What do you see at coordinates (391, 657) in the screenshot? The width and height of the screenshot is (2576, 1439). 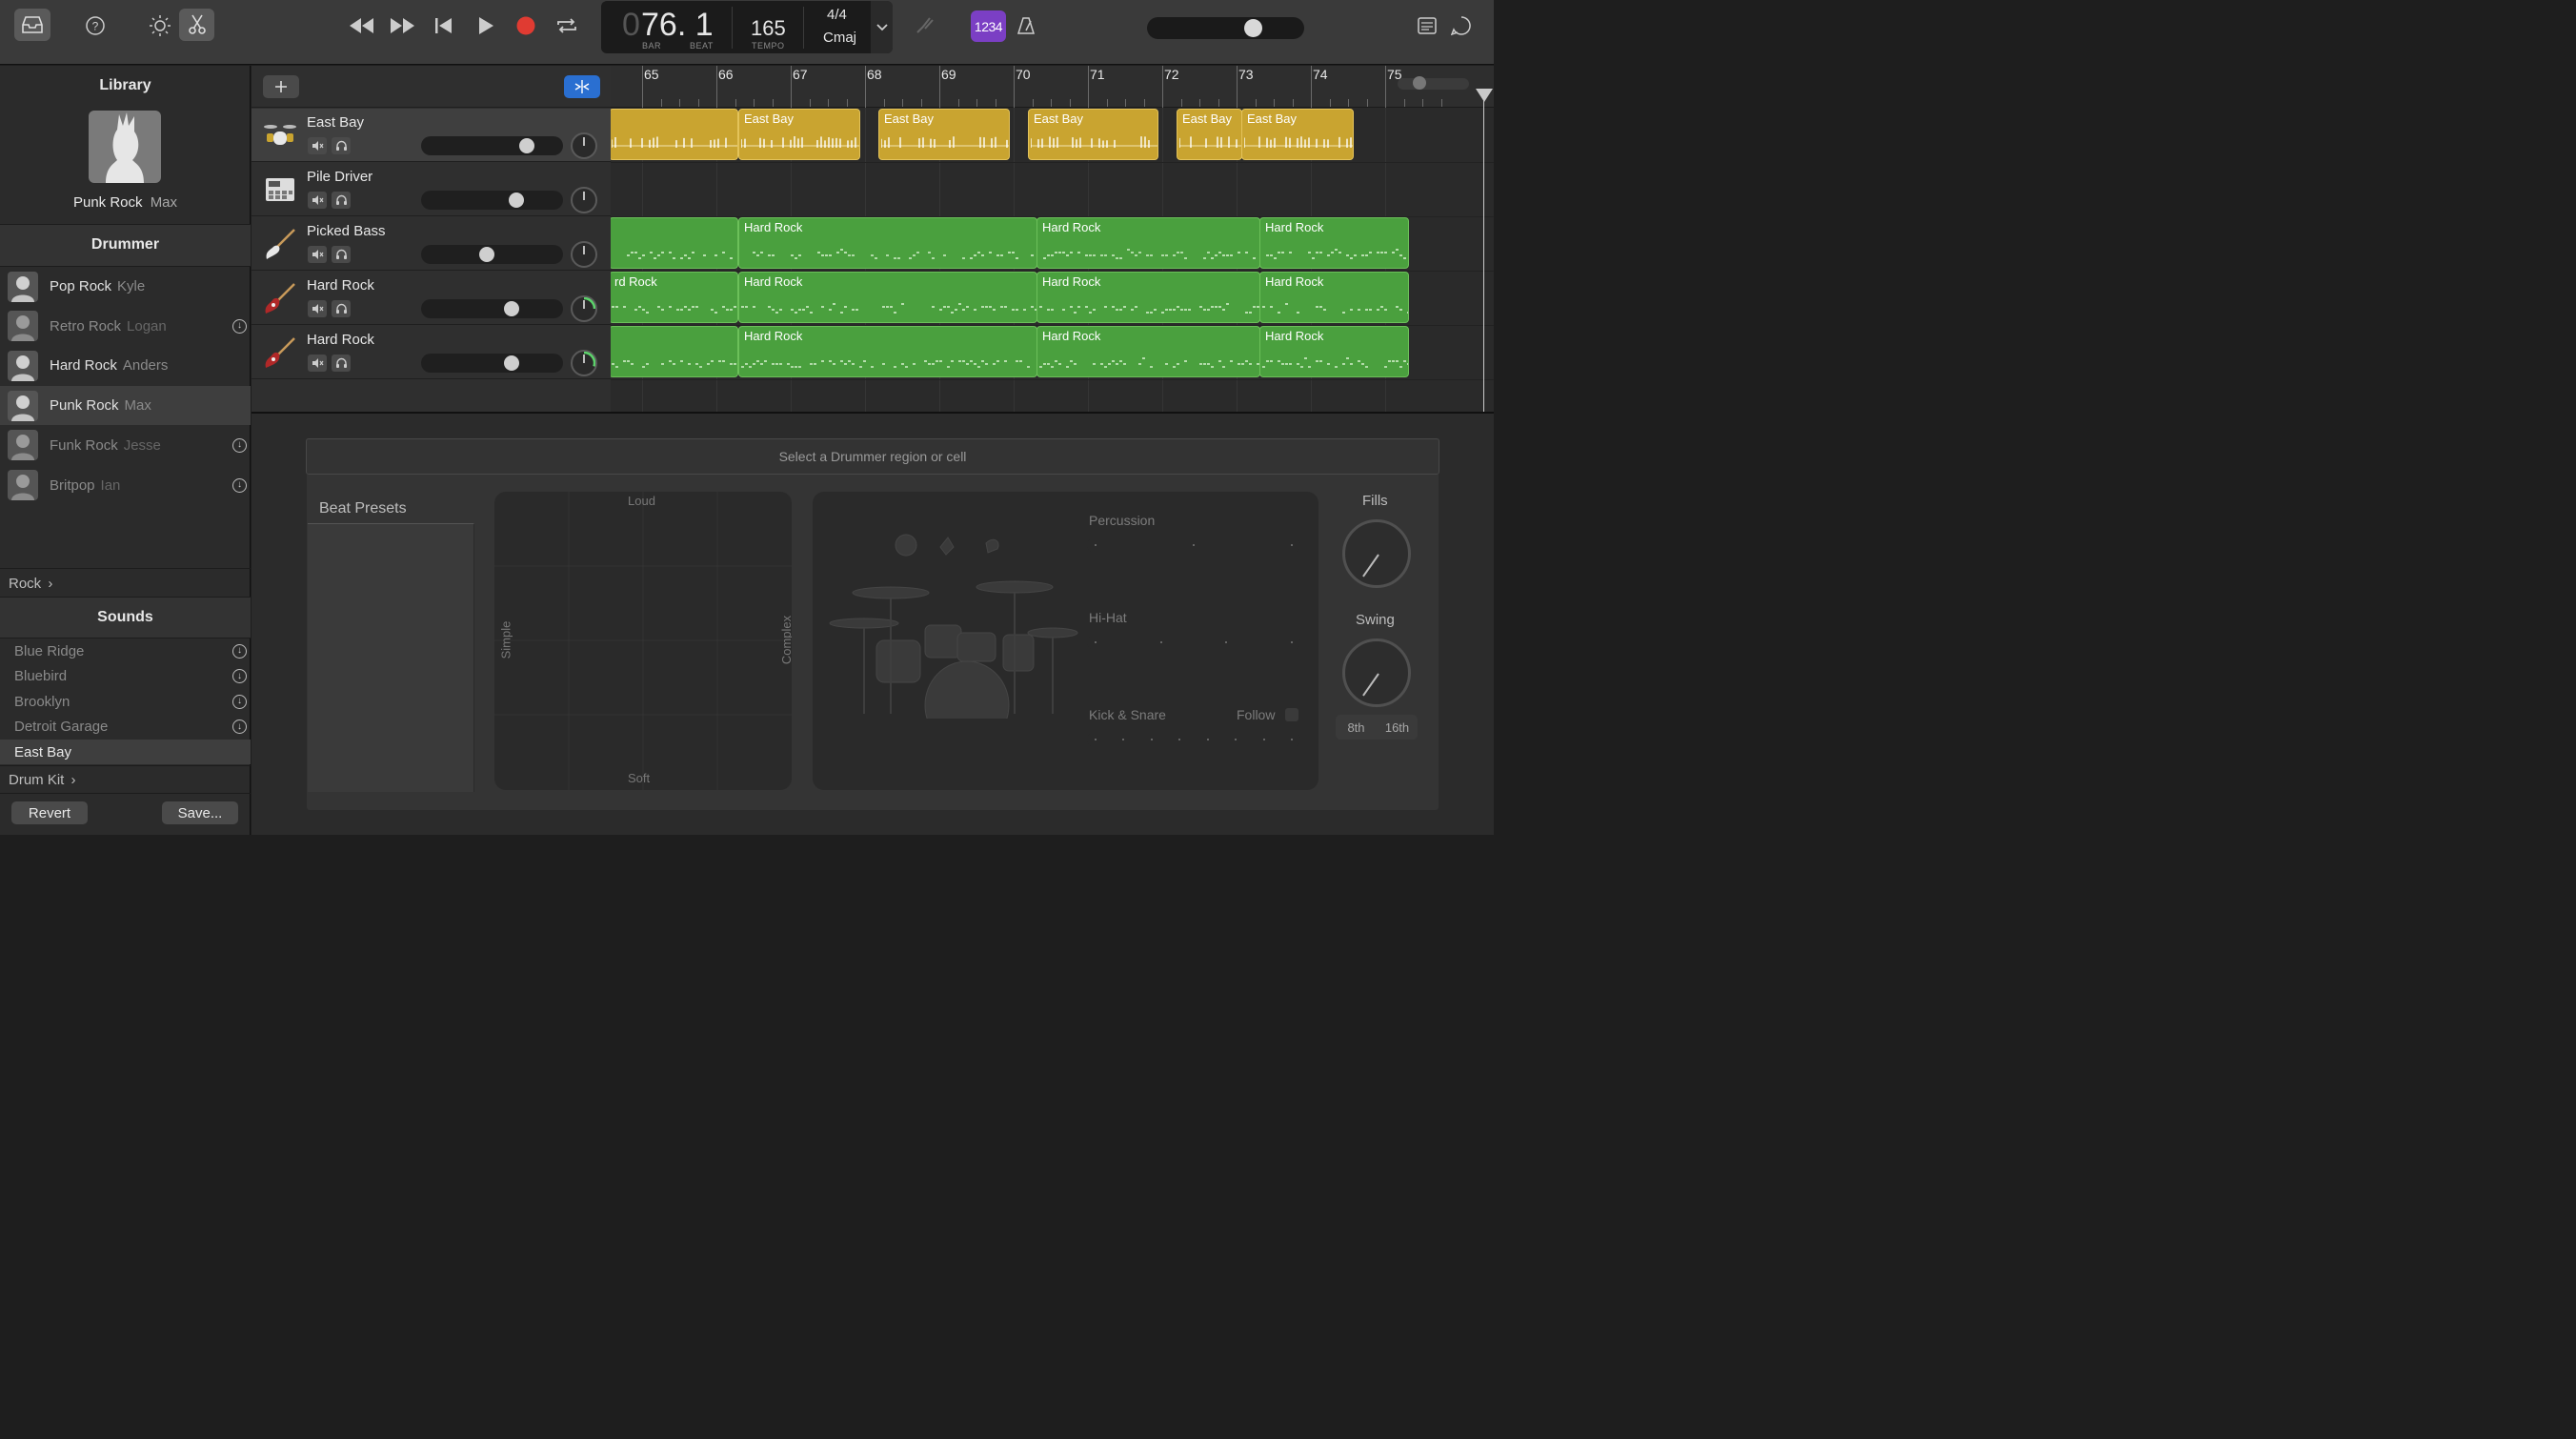 I see `beat-presets-list` at bounding box center [391, 657].